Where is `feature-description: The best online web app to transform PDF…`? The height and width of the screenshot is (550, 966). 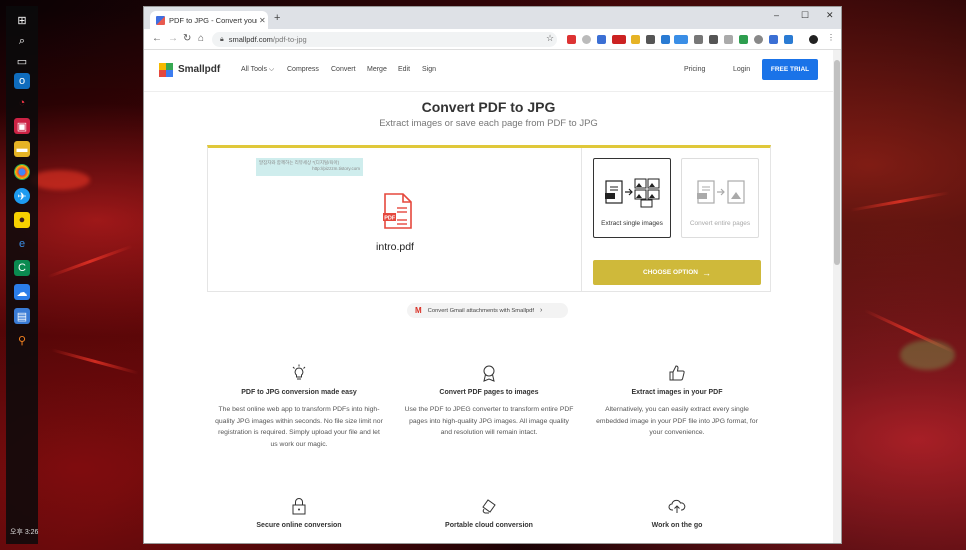
feature-description: The best online web app to transform PDF… is located at coordinates (299, 427).